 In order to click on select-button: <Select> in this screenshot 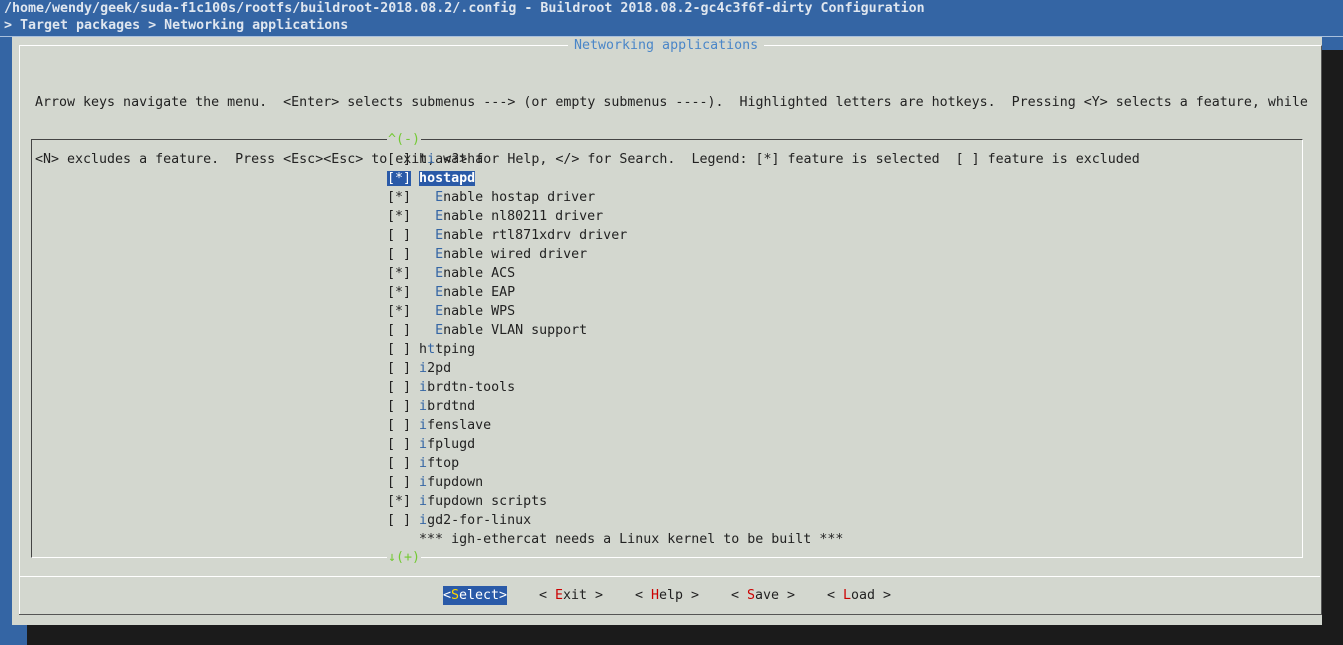, I will do `click(475, 595)`.